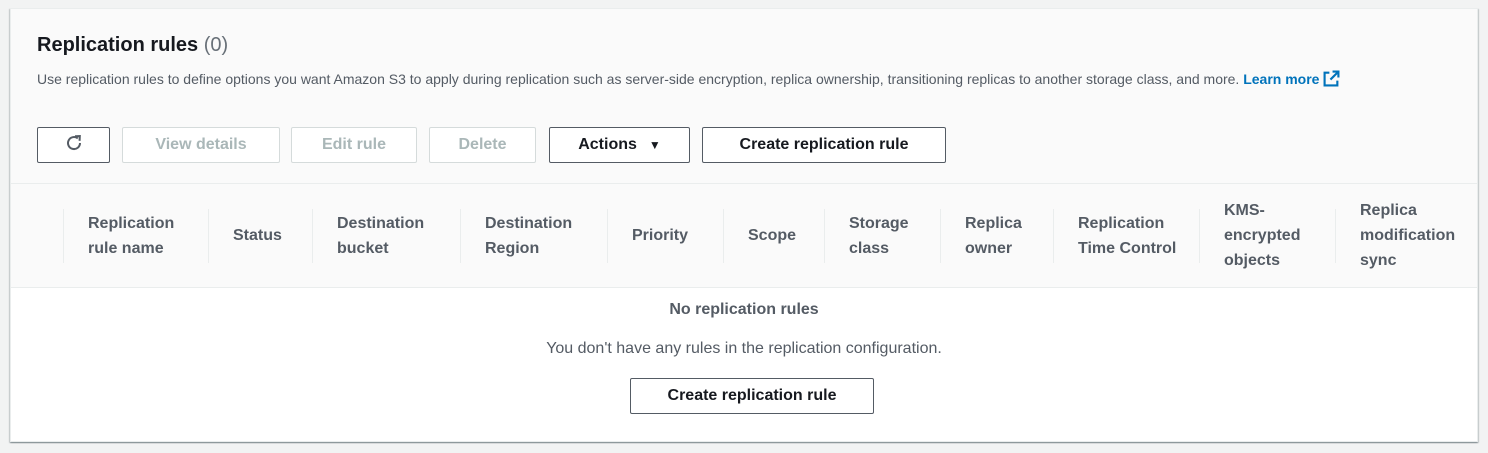 Image resolution: width=1488 pixels, height=453 pixels. Describe the element at coordinates (654, 145) in the screenshot. I see `caret-down-icon: ▼` at that location.